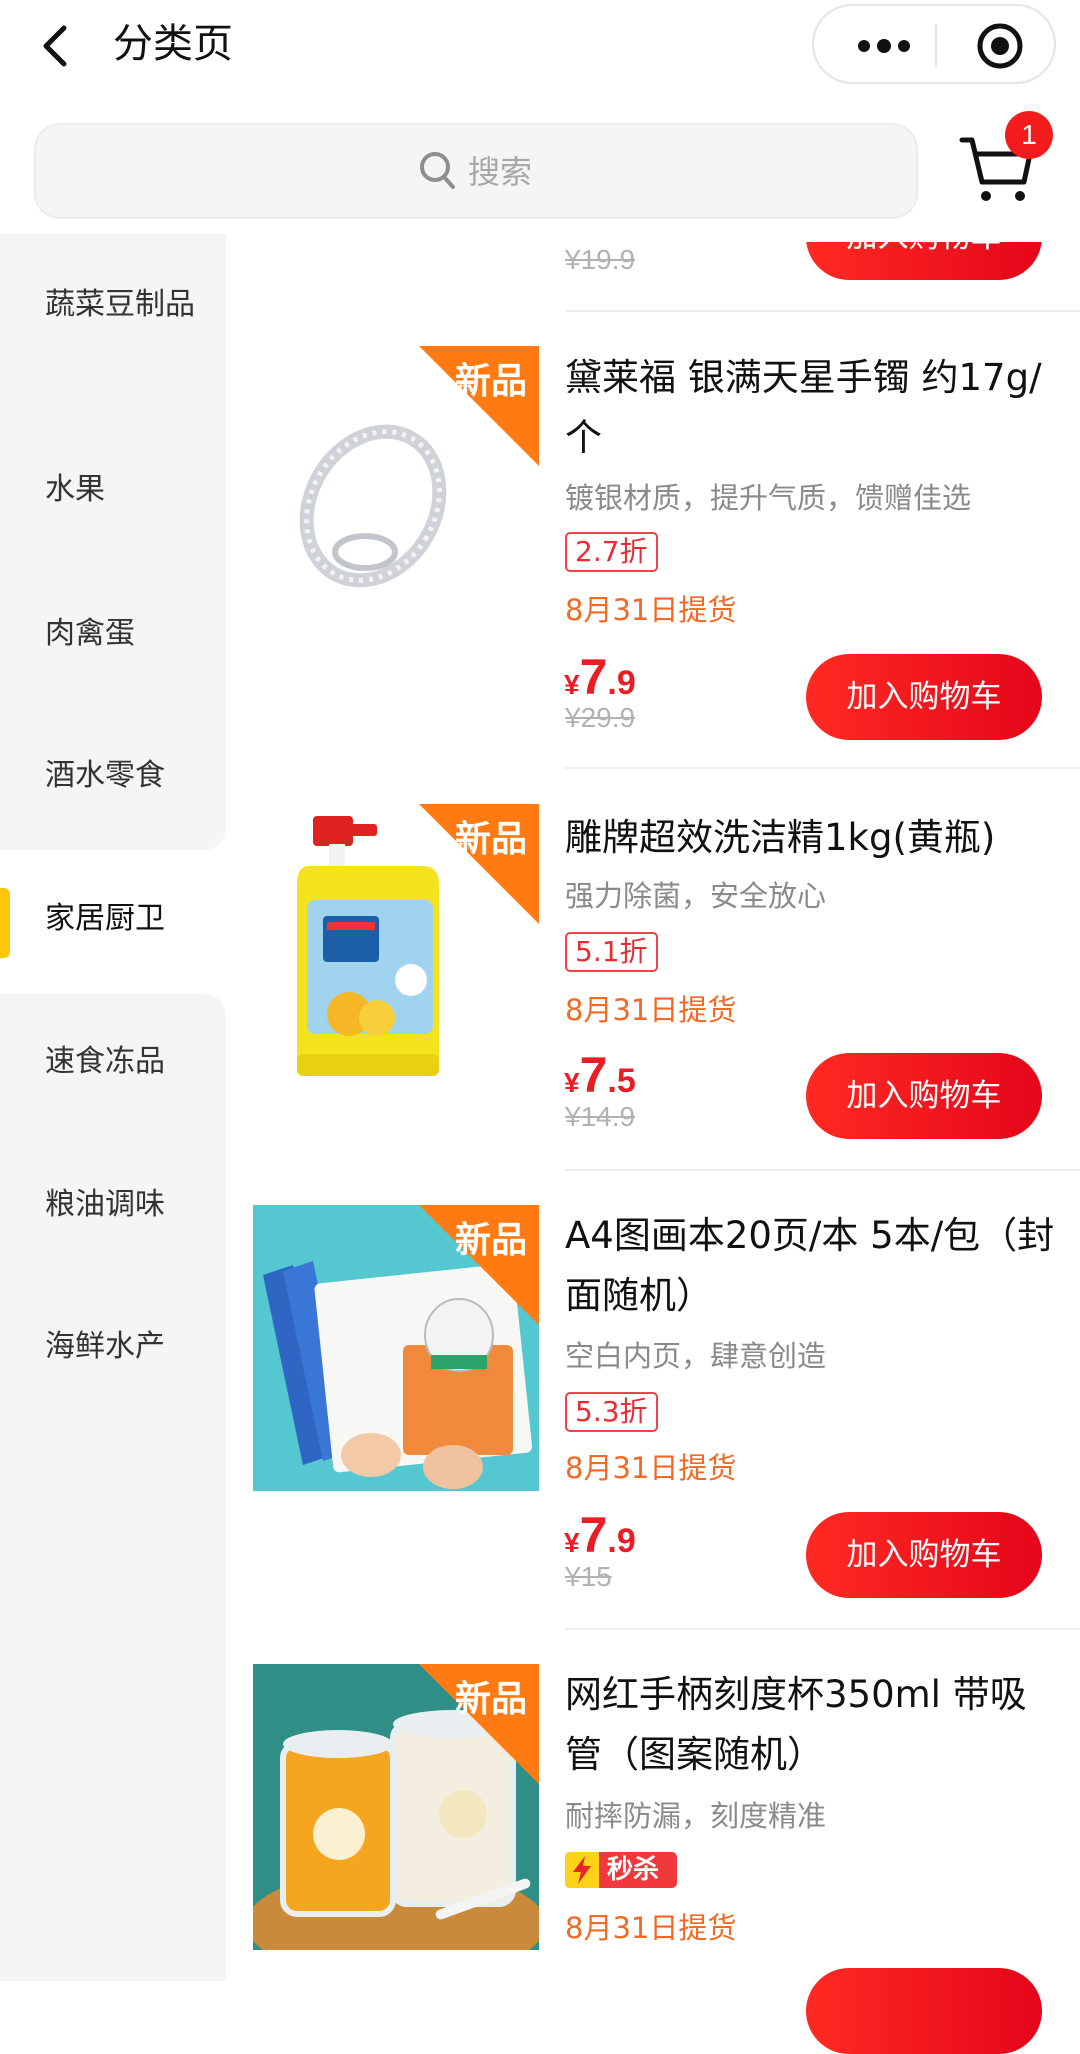 The height and width of the screenshot is (2054, 1080). Describe the element at coordinates (120, 919) in the screenshot. I see `sidebar-item-home-kitchen: 家居厨卫` at that location.